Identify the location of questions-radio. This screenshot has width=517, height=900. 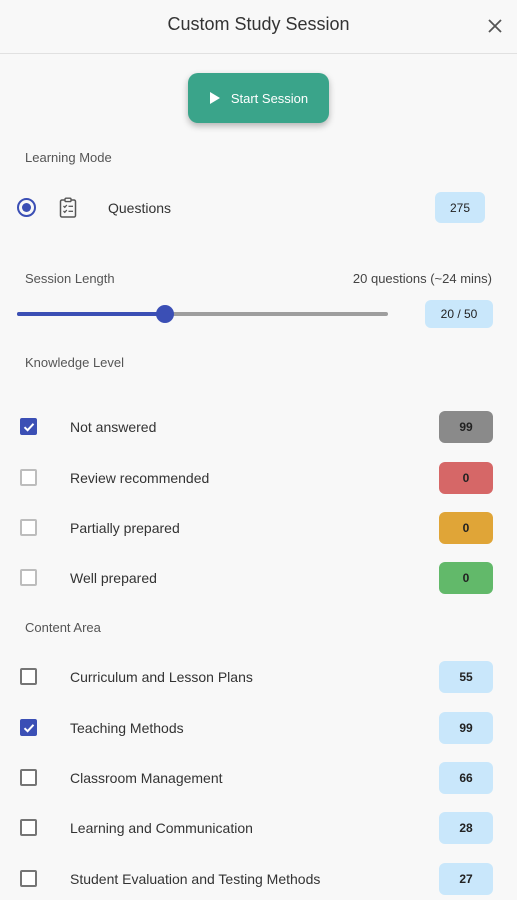
(26, 207).